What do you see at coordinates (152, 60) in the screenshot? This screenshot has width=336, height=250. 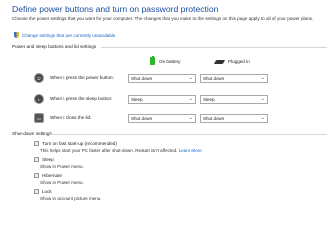 I see `battery-icon` at bounding box center [152, 60].